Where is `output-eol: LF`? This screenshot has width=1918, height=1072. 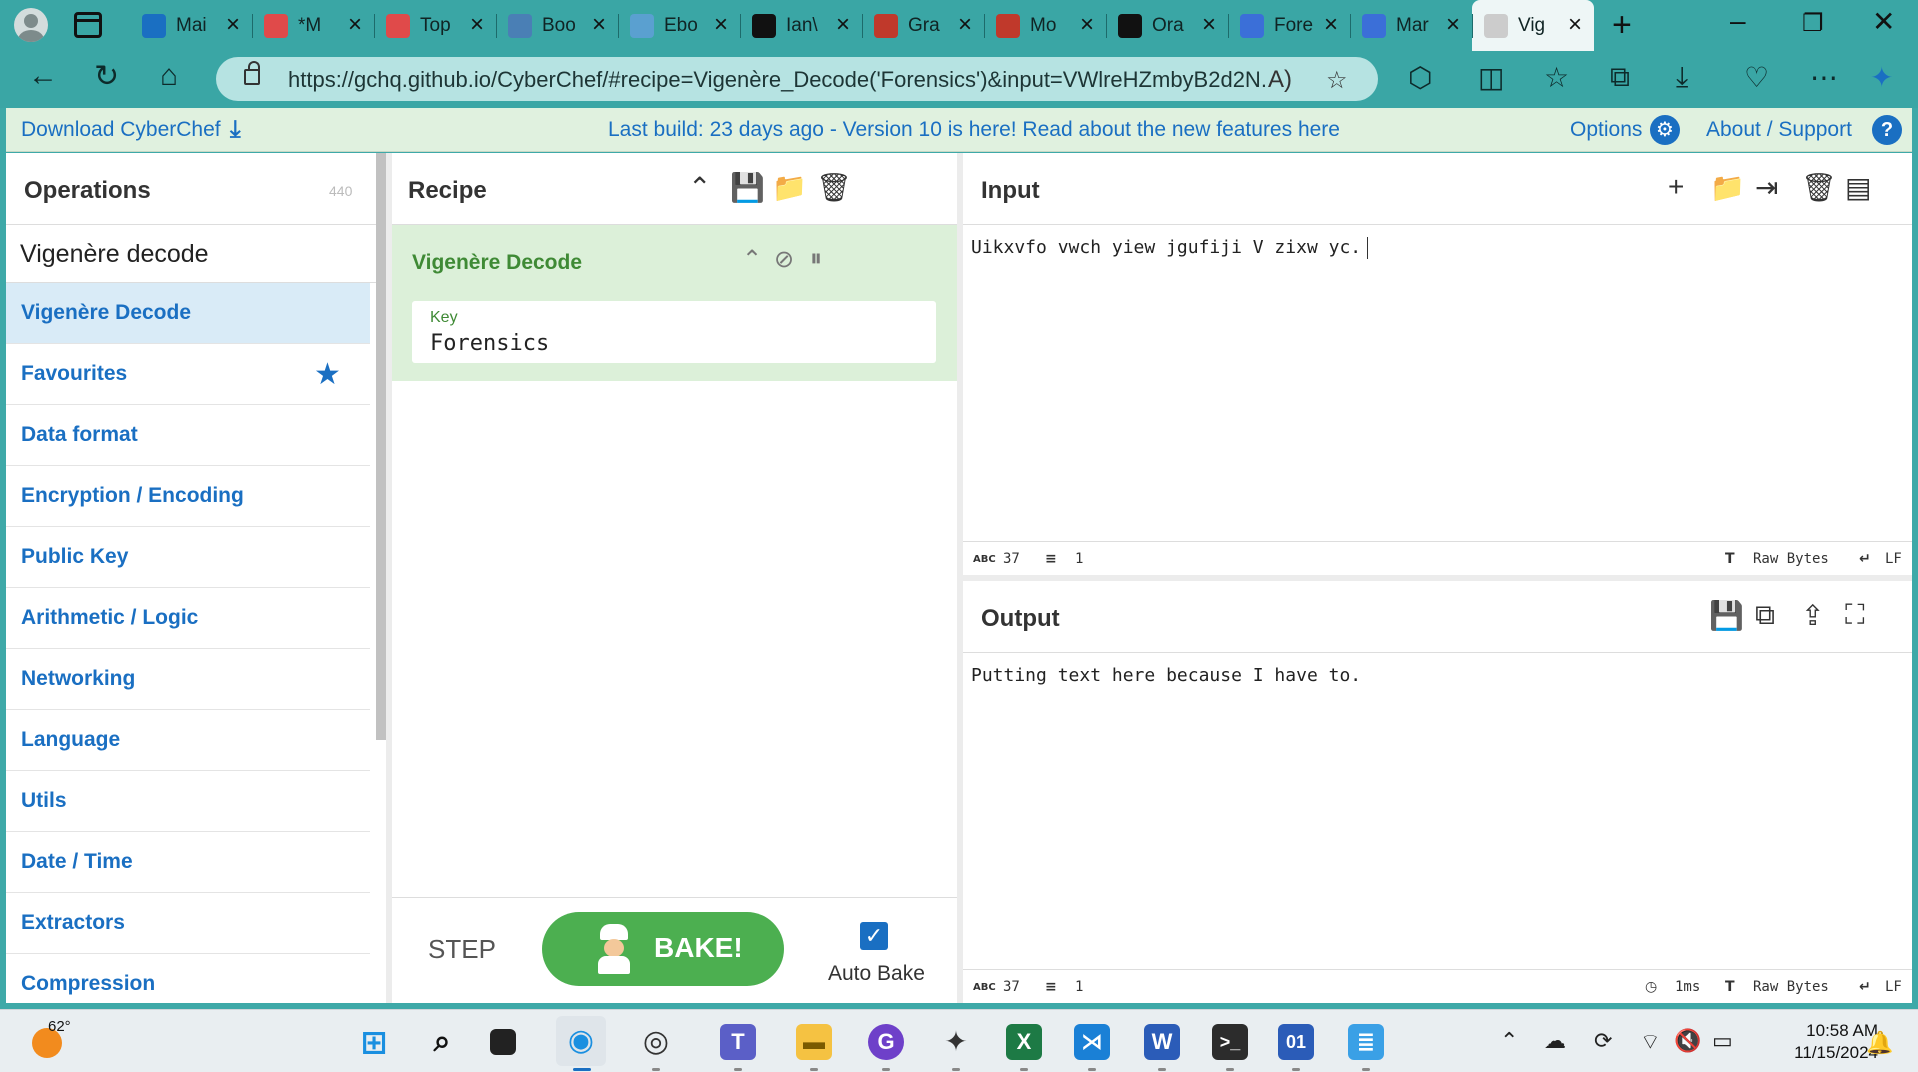 output-eol: LF is located at coordinates (1893, 987).